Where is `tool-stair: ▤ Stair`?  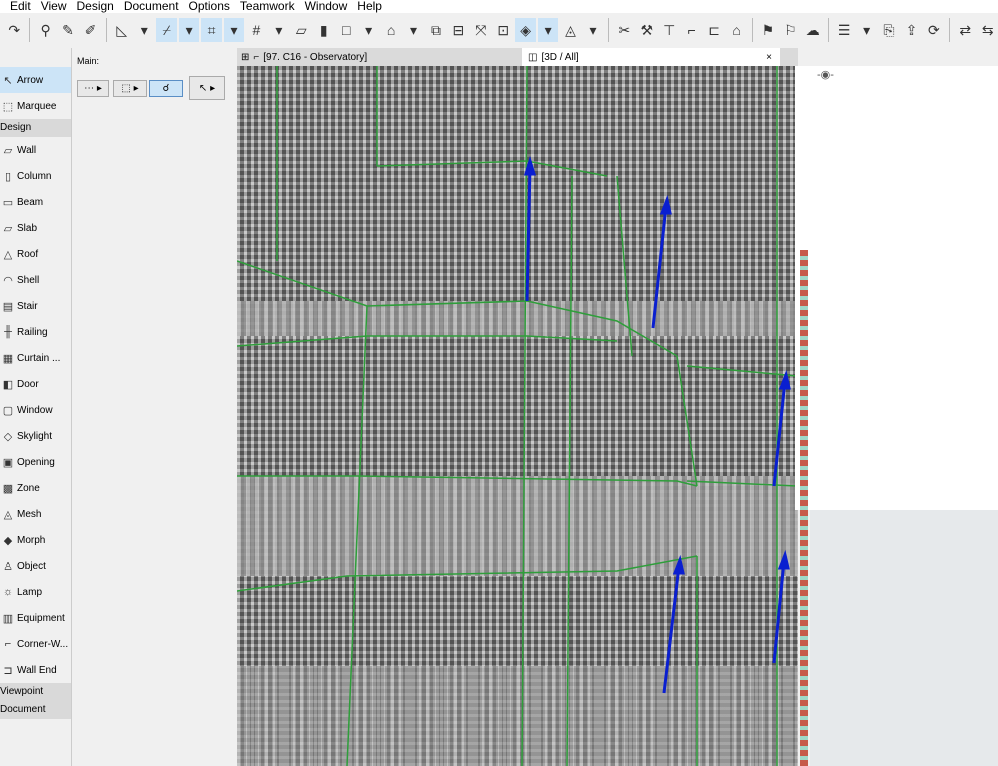
tool-stair: ▤ Stair is located at coordinates (35, 306).